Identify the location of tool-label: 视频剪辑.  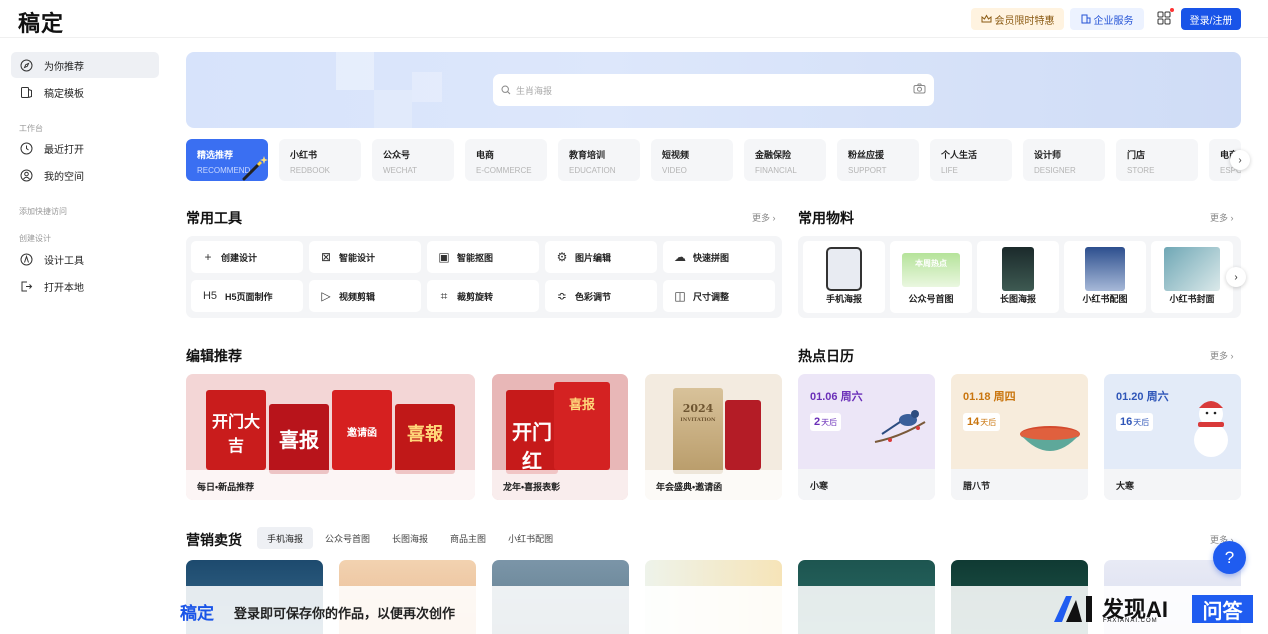
(357, 296).